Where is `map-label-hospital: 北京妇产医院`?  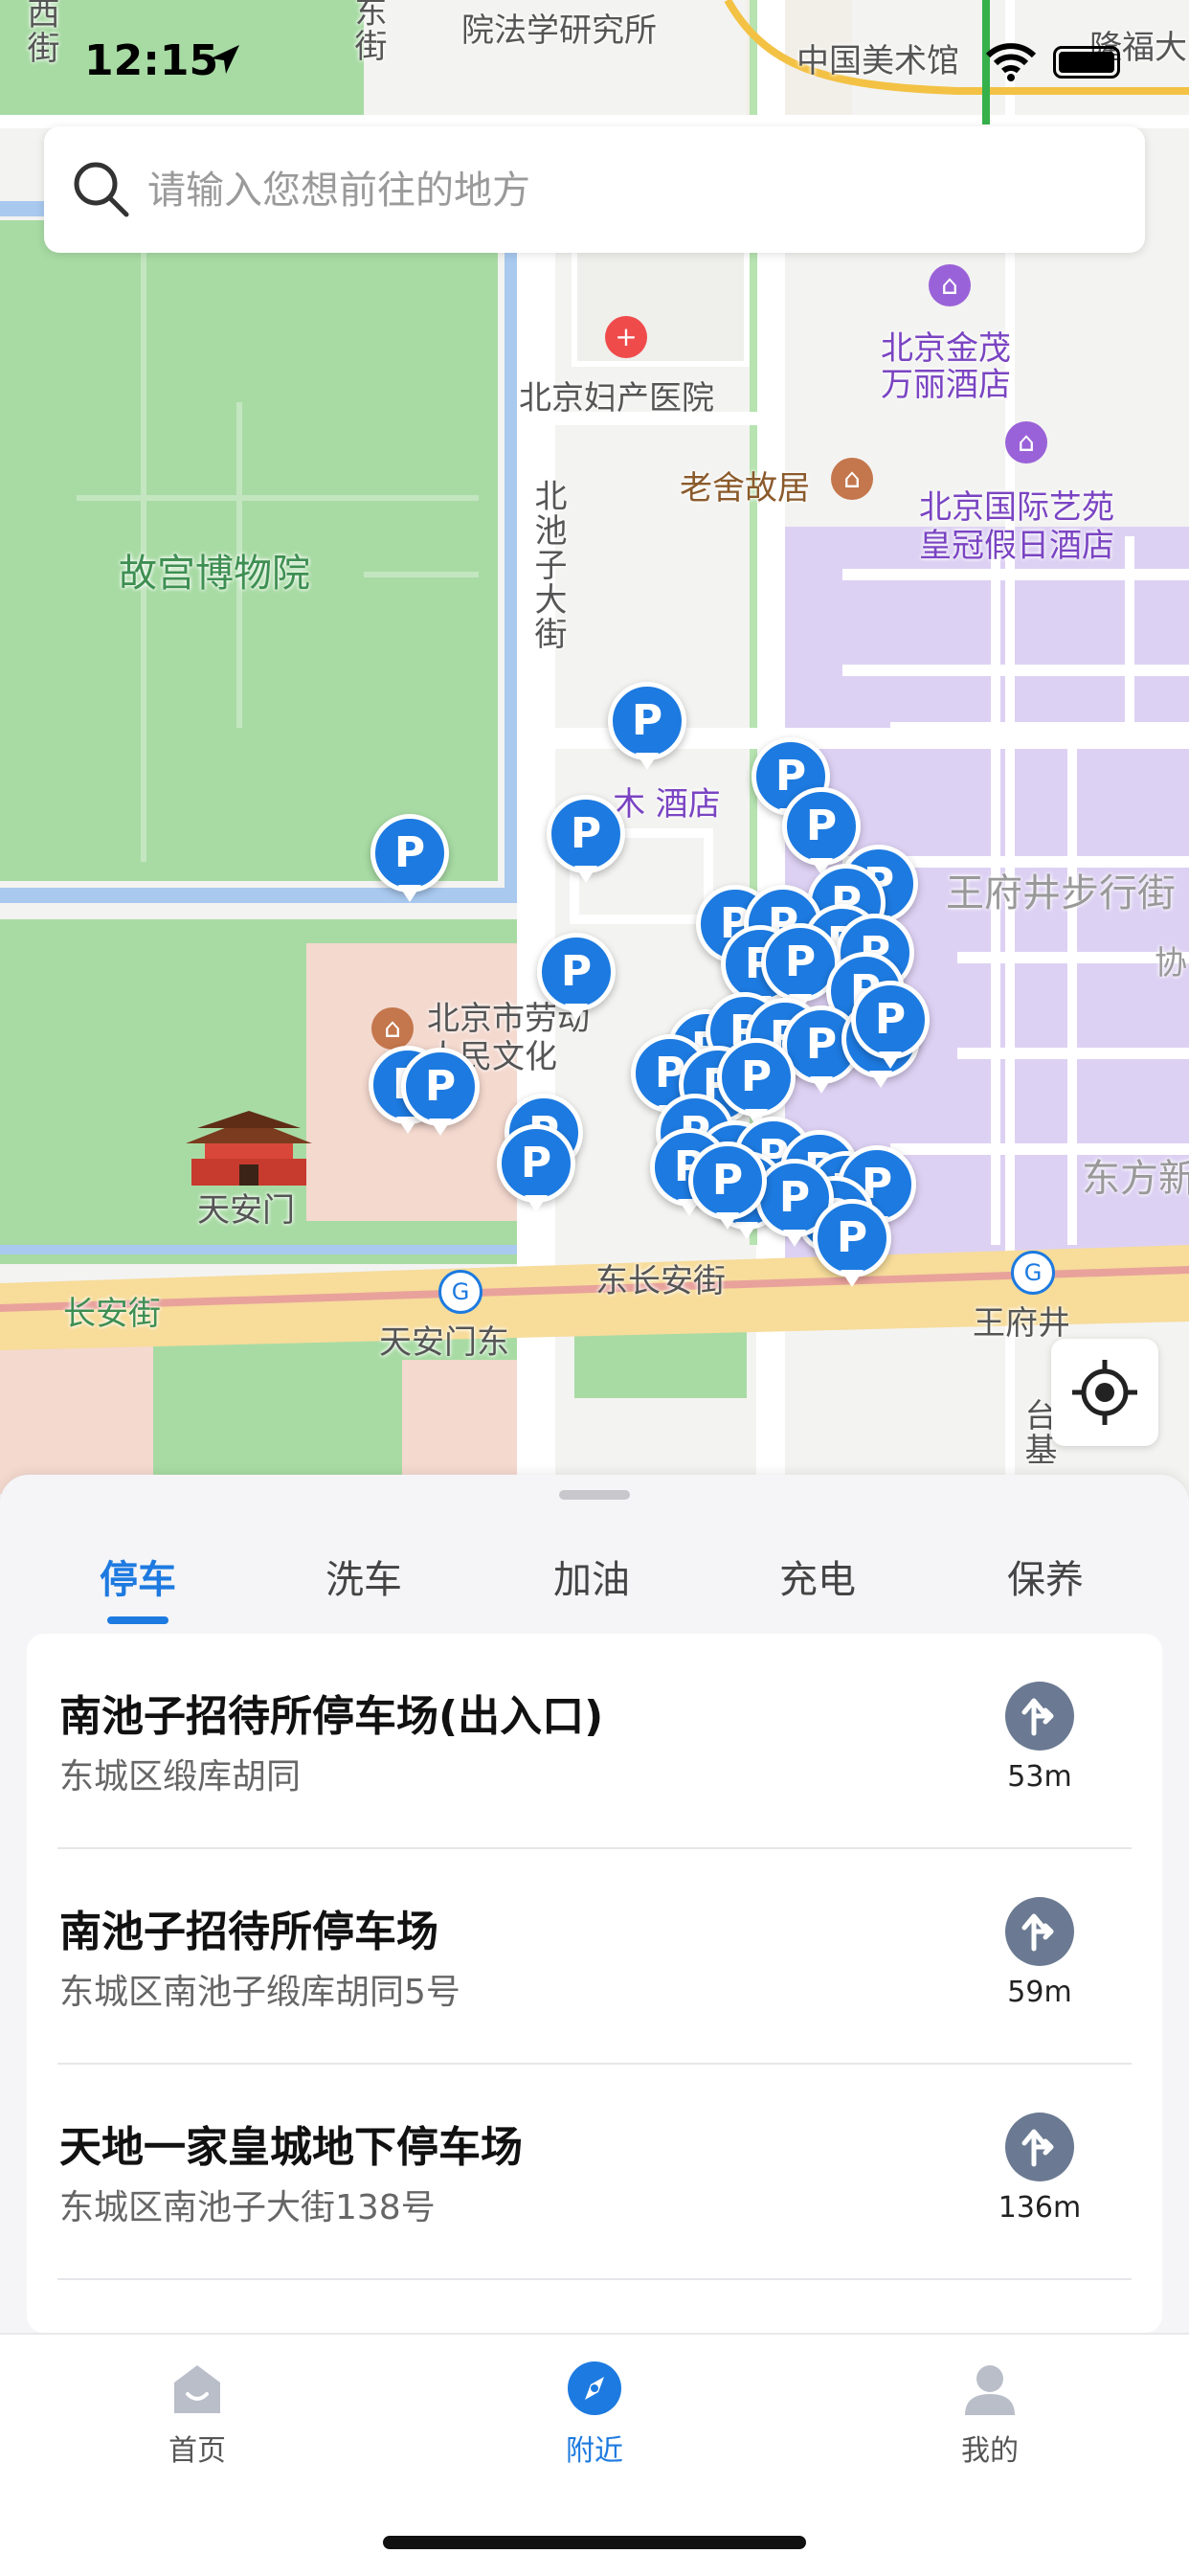
map-label-hospital: 北京妇产医院 is located at coordinates (616, 395).